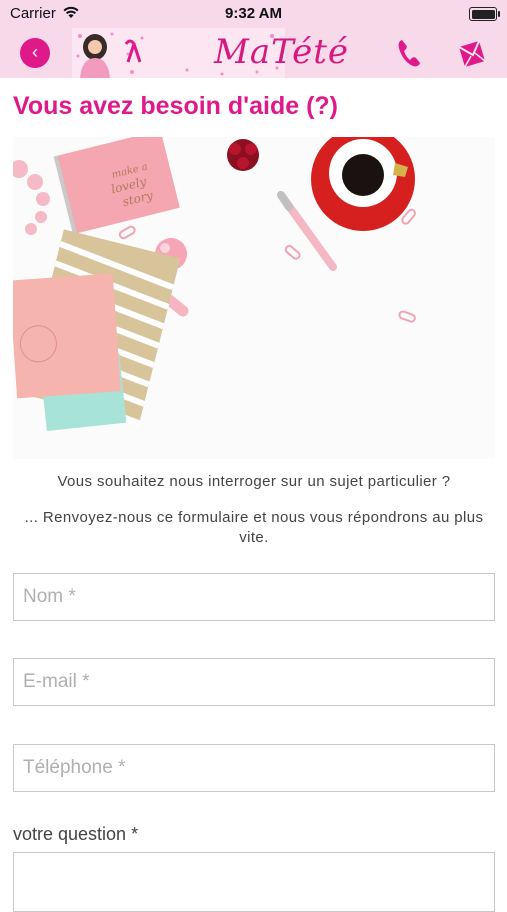  Describe the element at coordinates (254, 682) in the screenshot. I see `email-field` at that location.